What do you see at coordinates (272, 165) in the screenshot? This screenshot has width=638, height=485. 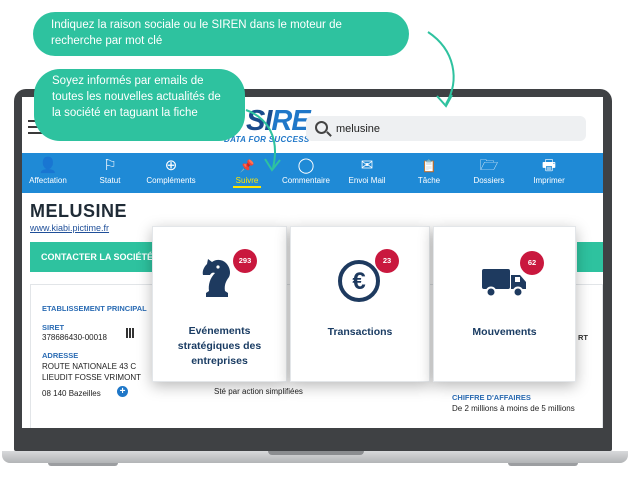 I see `follow-hint-arrowhead` at bounding box center [272, 165].